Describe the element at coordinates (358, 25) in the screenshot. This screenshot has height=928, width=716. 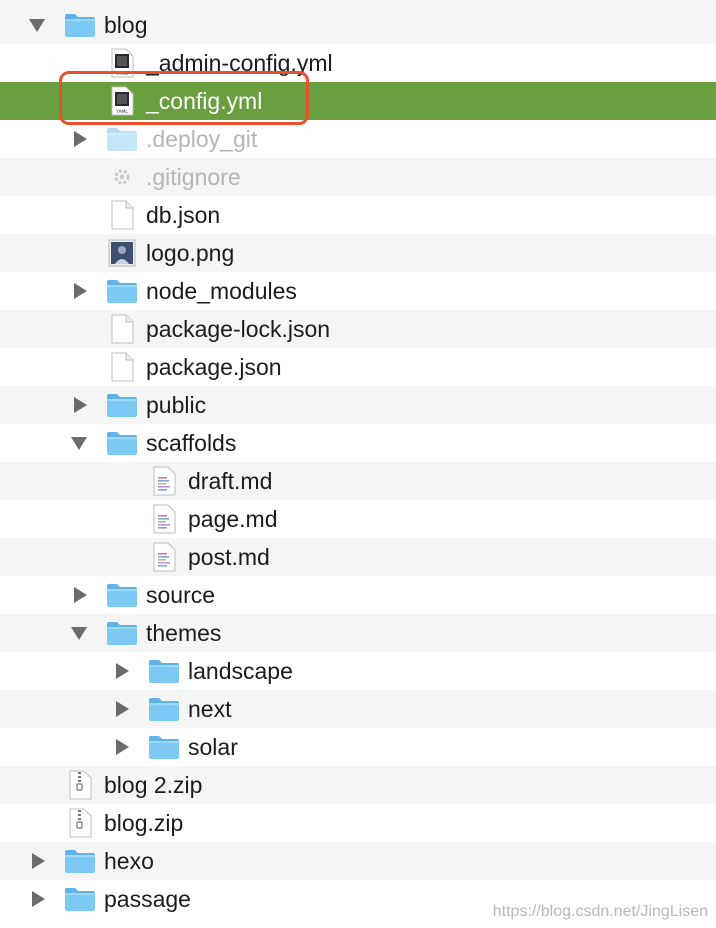
I see `tree-row-blog: blog` at that location.